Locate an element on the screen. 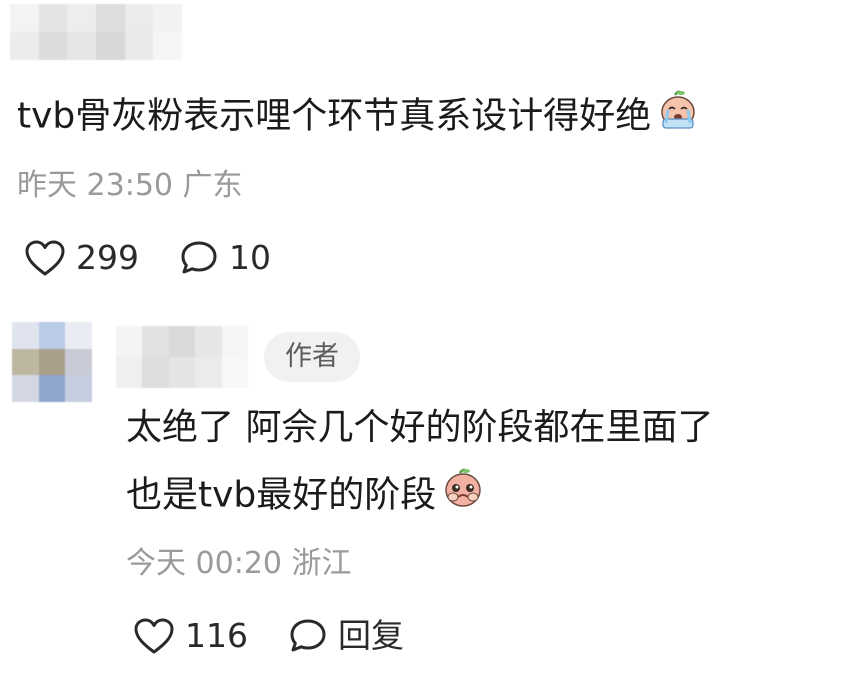 Image resolution: width=850 pixels, height=678 pixels. reply-like-count: 116 is located at coordinates (216, 635).